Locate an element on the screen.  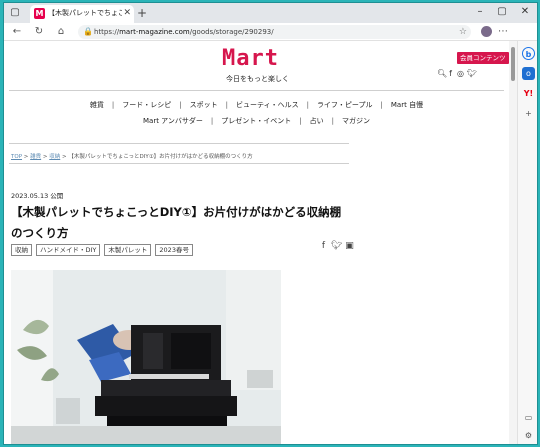
profile-avatar is located at coordinates (486, 31).